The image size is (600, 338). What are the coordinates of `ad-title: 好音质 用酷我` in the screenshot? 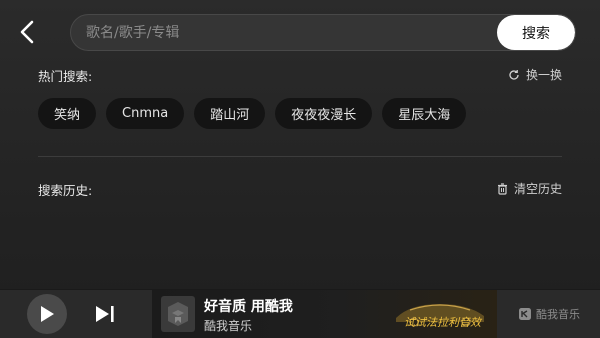 It's located at (248, 307).